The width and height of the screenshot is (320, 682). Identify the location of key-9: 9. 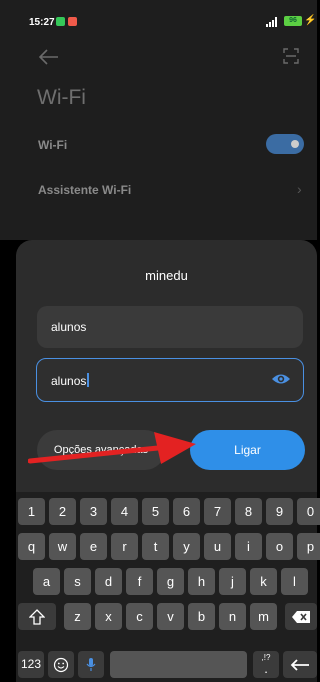
(279, 511).